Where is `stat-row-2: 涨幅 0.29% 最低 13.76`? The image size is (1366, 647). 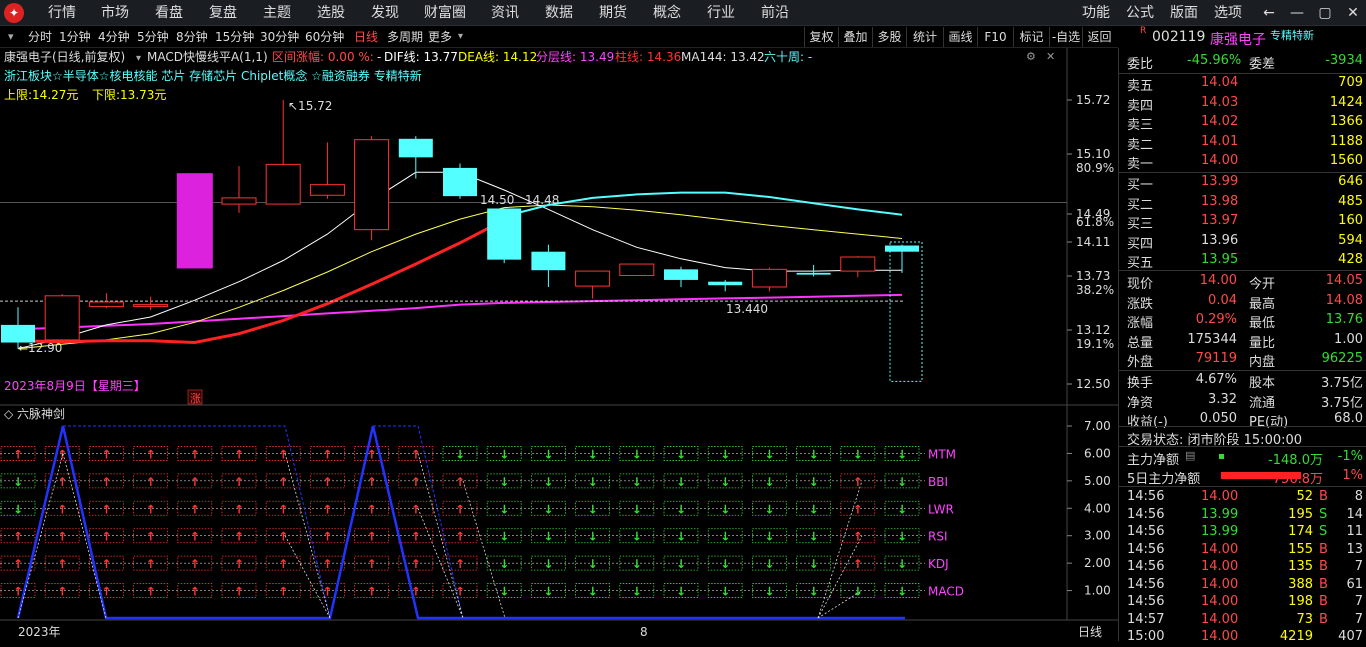
stat-row-2: 涨幅 0.29% 最低 13.76 is located at coordinates (1242, 321).